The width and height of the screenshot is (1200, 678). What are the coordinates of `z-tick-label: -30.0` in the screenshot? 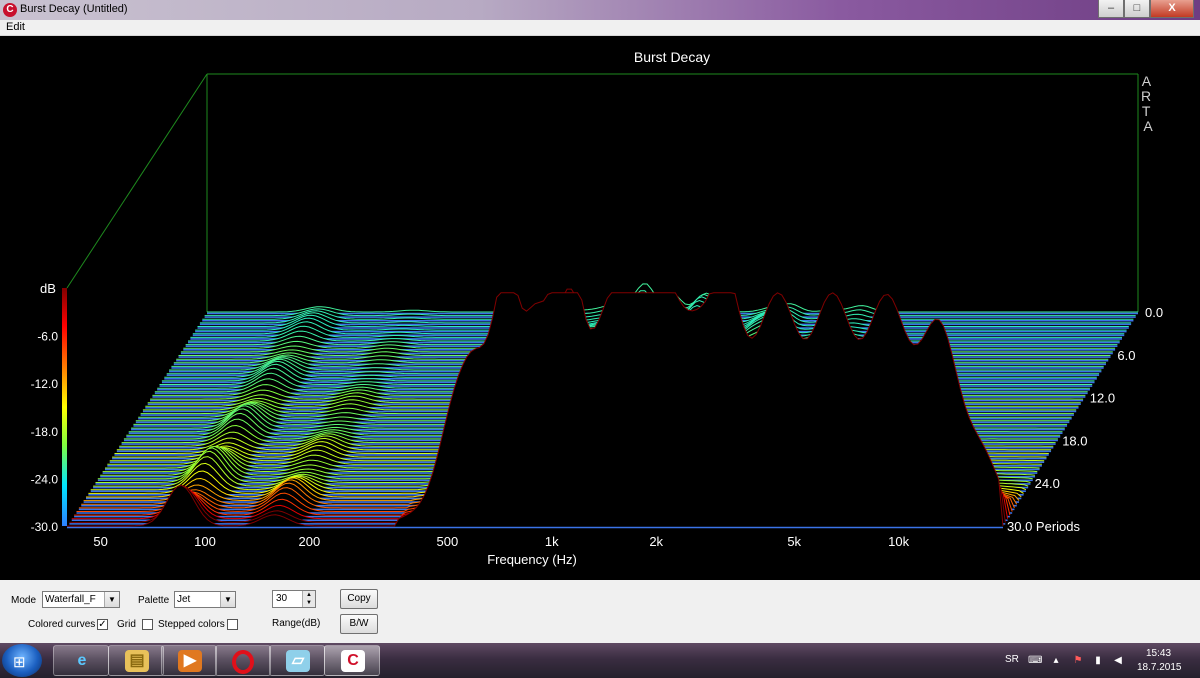 It's located at (45, 527).